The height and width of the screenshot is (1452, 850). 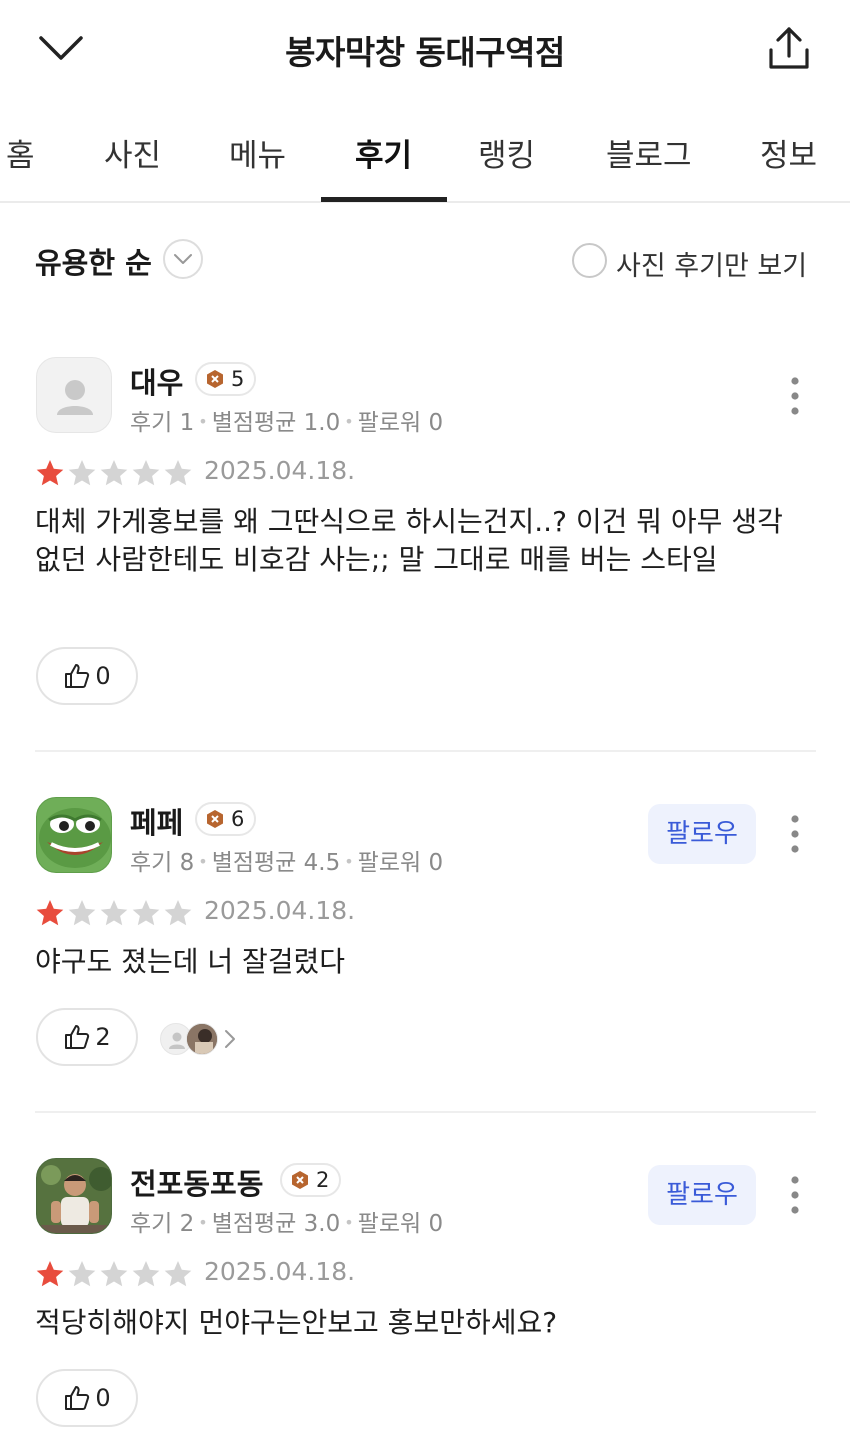 I want to click on sort-dropdown-label: 유용한 순, so click(x=93, y=261).